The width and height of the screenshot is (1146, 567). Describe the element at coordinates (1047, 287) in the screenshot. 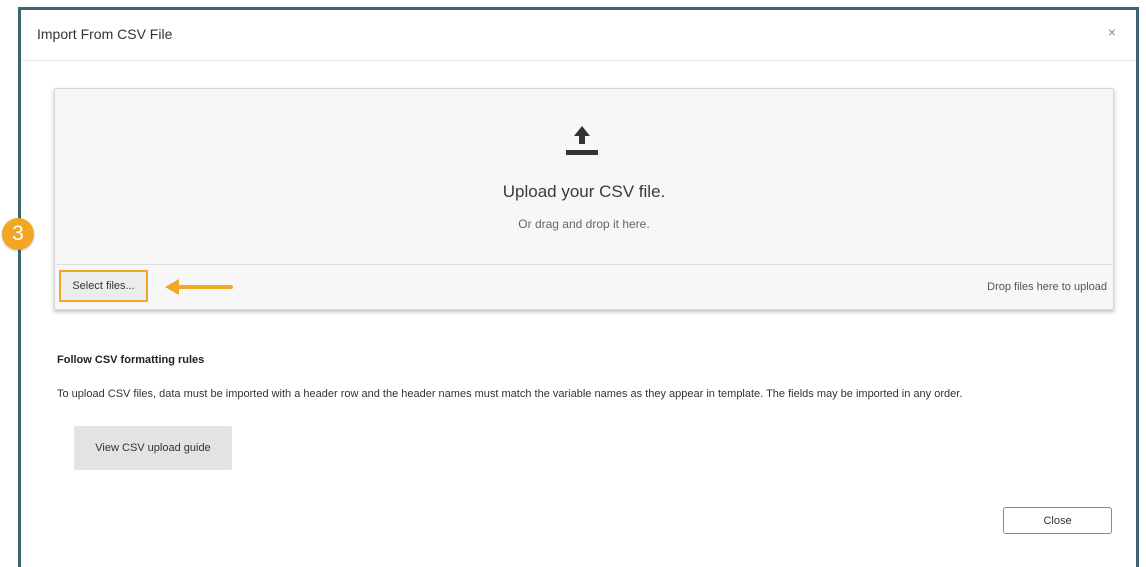

I see `drop-hint: Drop files here to upload` at that location.